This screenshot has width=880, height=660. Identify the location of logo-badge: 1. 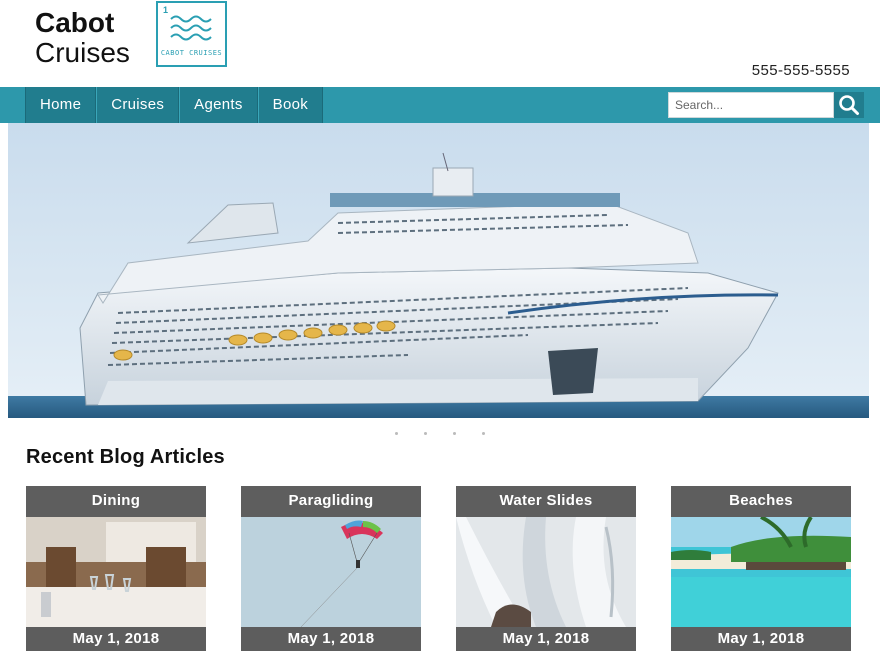
(166, 10).